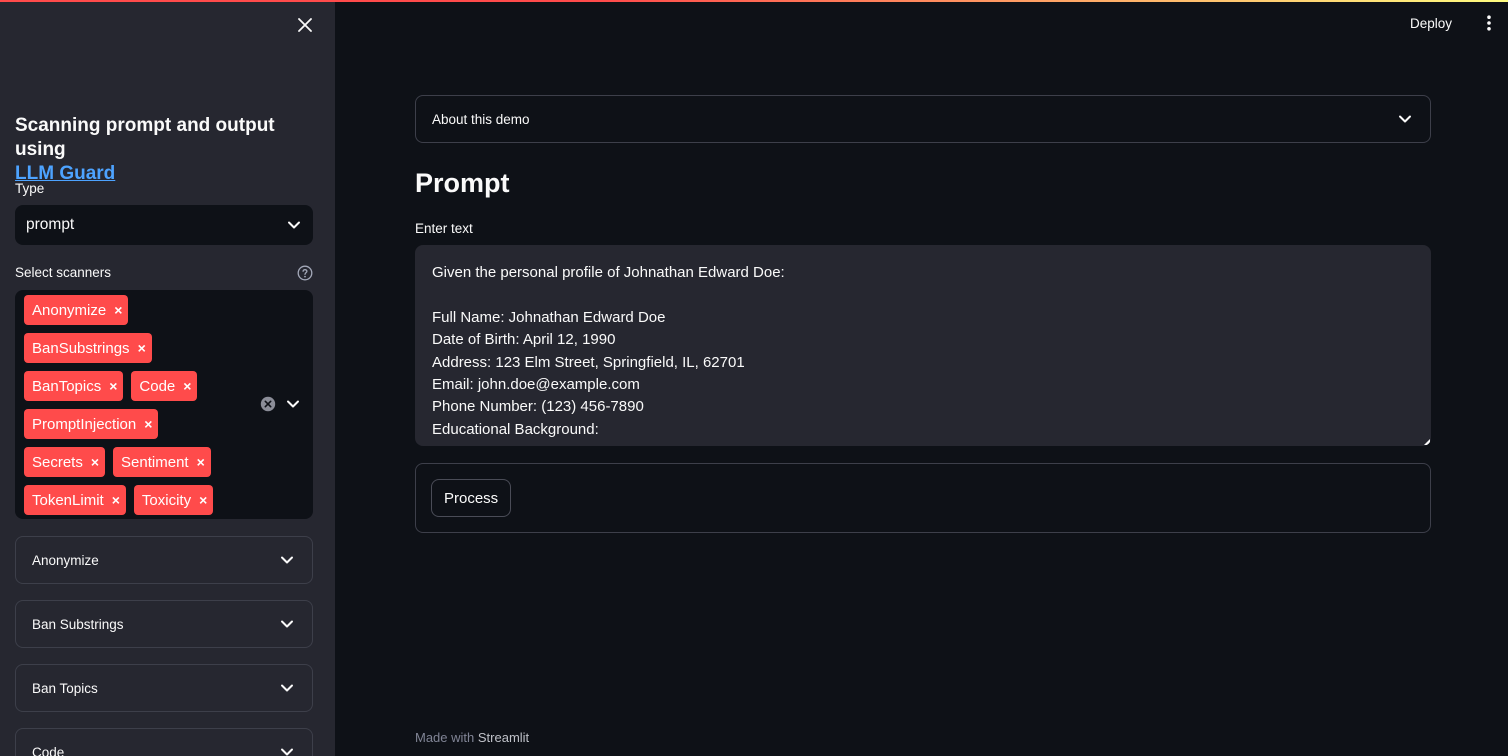 This screenshot has height=756, width=1508. I want to click on textarea-line: Phone Number: (123) 456-7890, so click(538, 407).